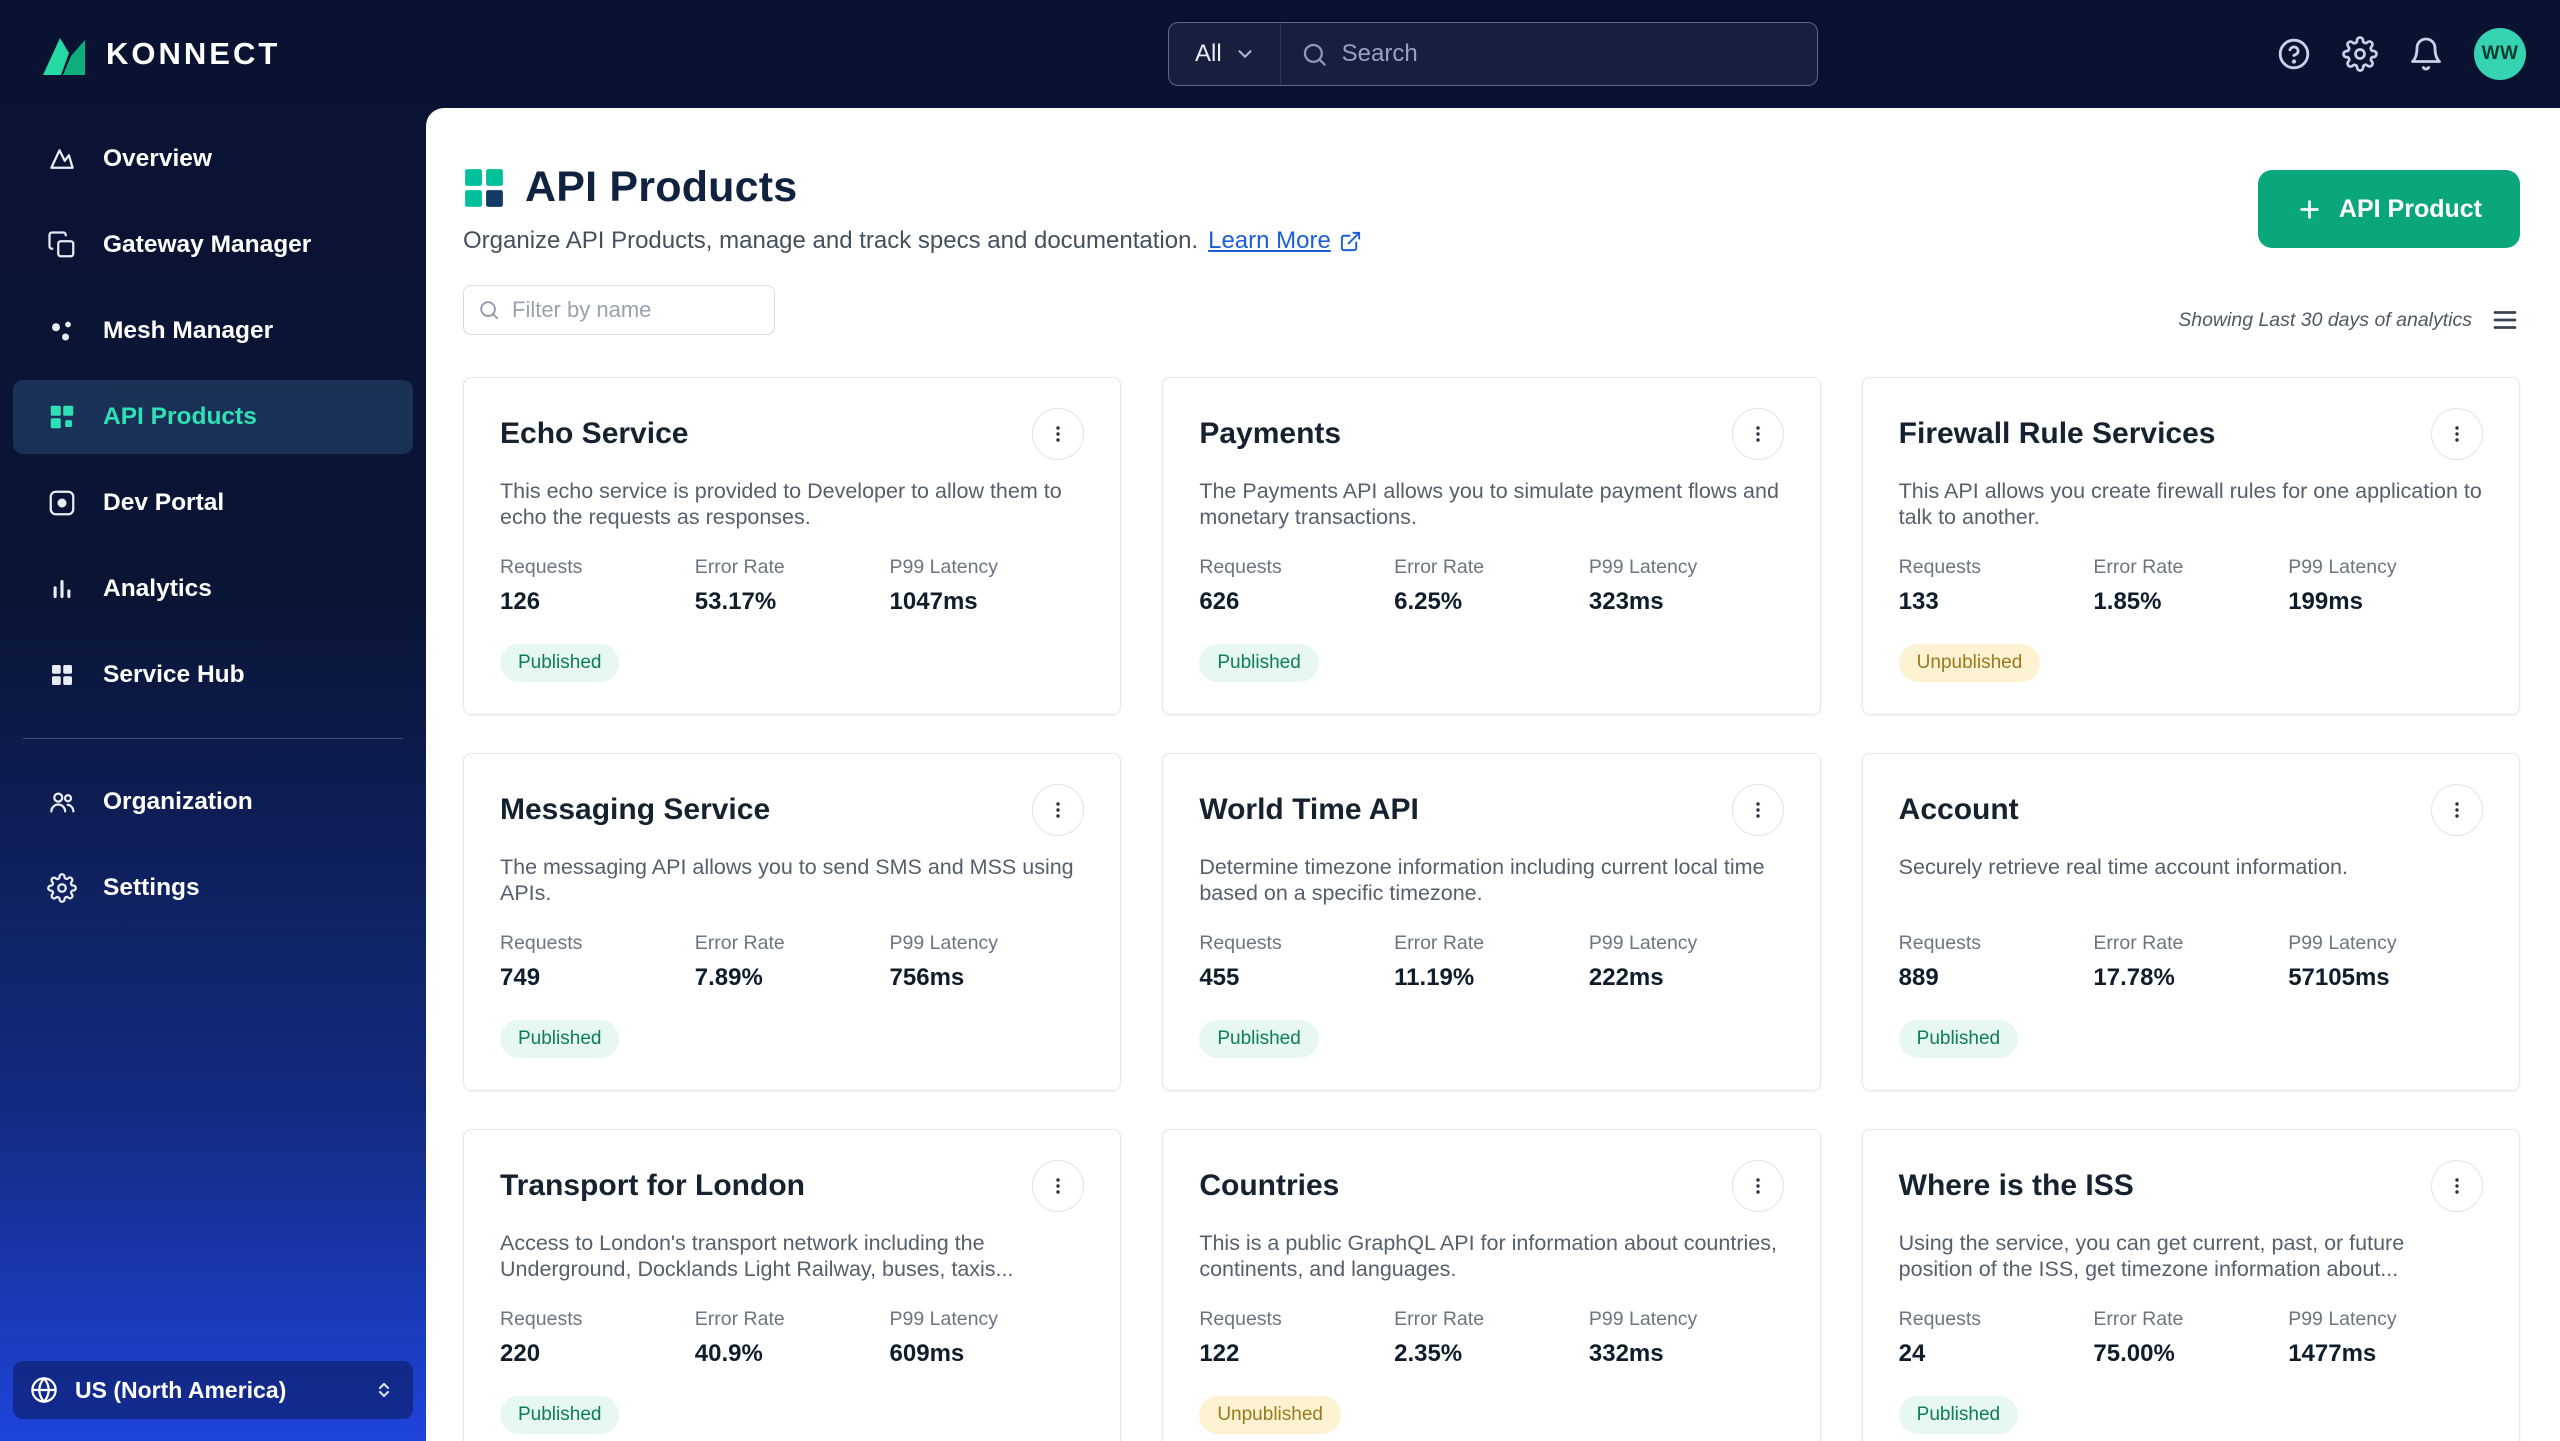 Image resolution: width=2560 pixels, height=1441 pixels. What do you see at coordinates (1491, 586) in the screenshot?
I see `stat-error-rate: Error Rate 6.25%` at bounding box center [1491, 586].